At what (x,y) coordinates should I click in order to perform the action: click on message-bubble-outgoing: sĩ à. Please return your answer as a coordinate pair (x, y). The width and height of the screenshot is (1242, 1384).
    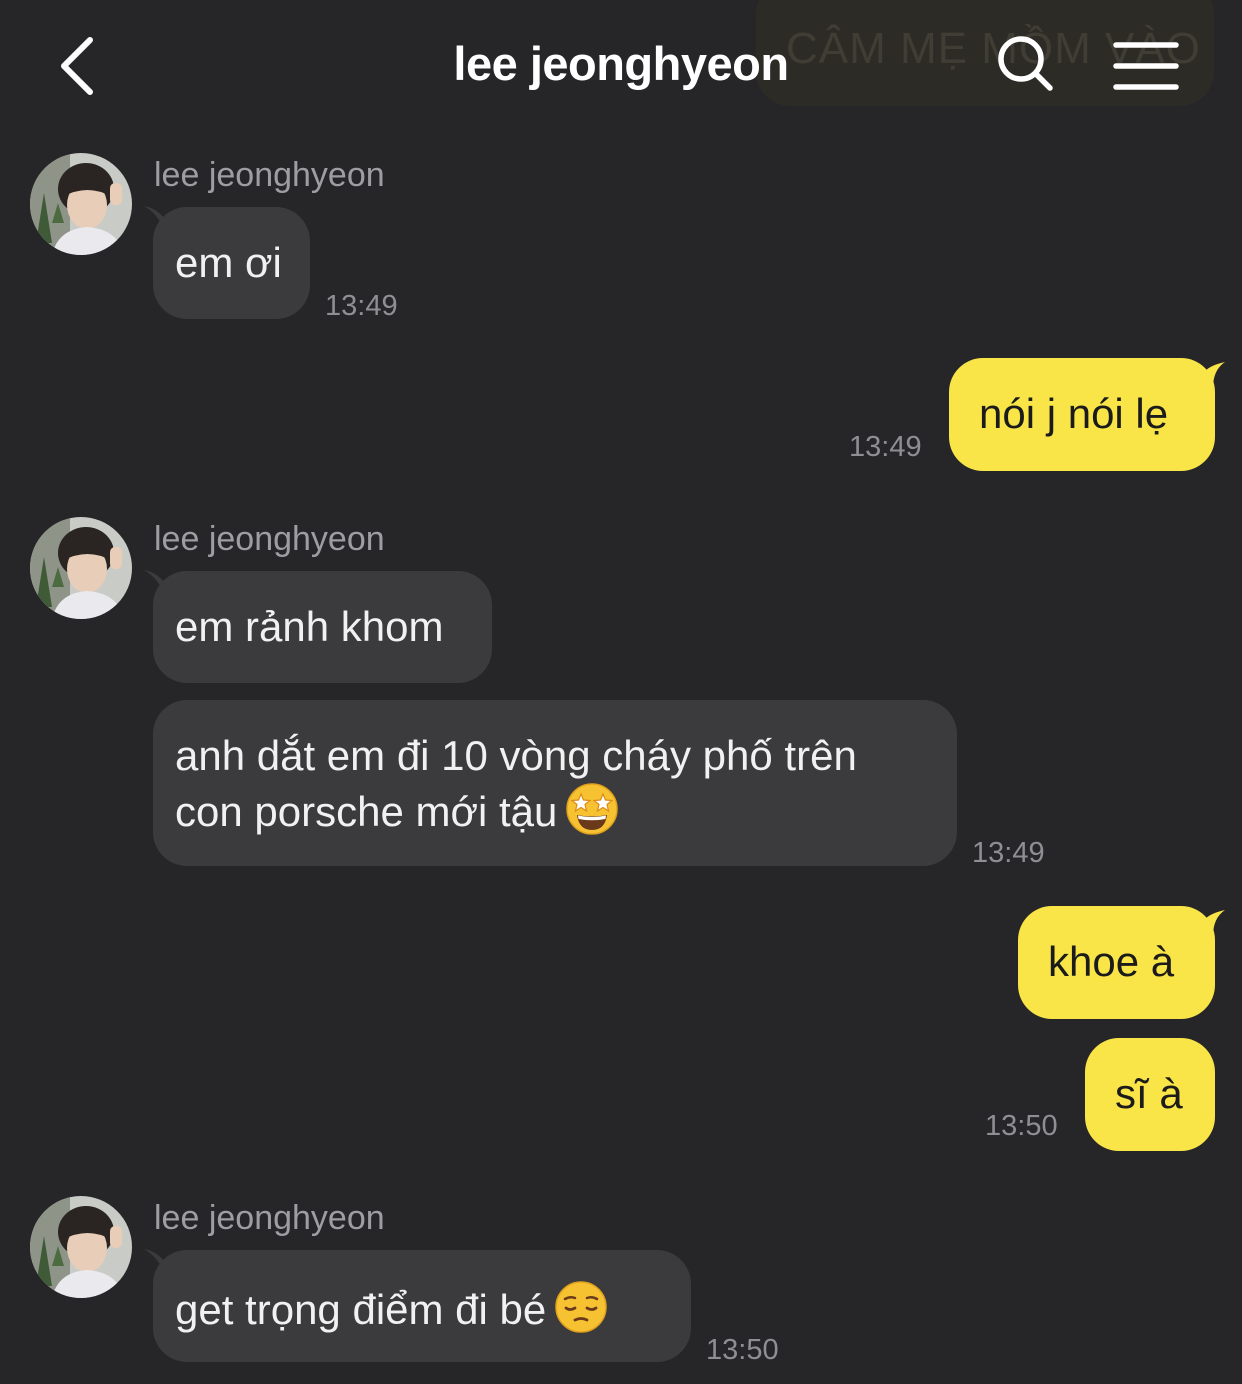
    Looking at the image, I should click on (1150, 1094).